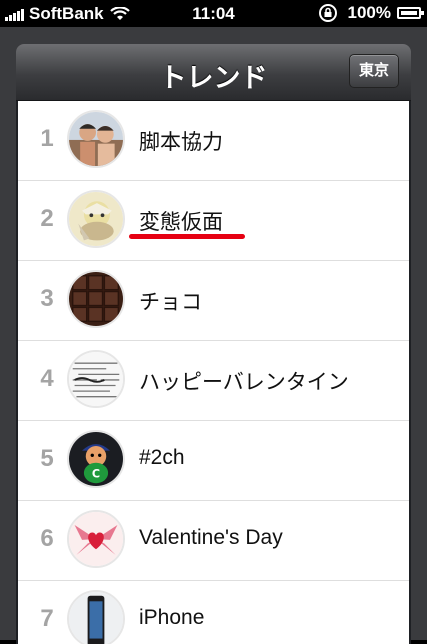 The height and width of the screenshot is (644, 427). Describe the element at coordinates (410, 13) in the screenshot. I see `battery-icon` at that location.